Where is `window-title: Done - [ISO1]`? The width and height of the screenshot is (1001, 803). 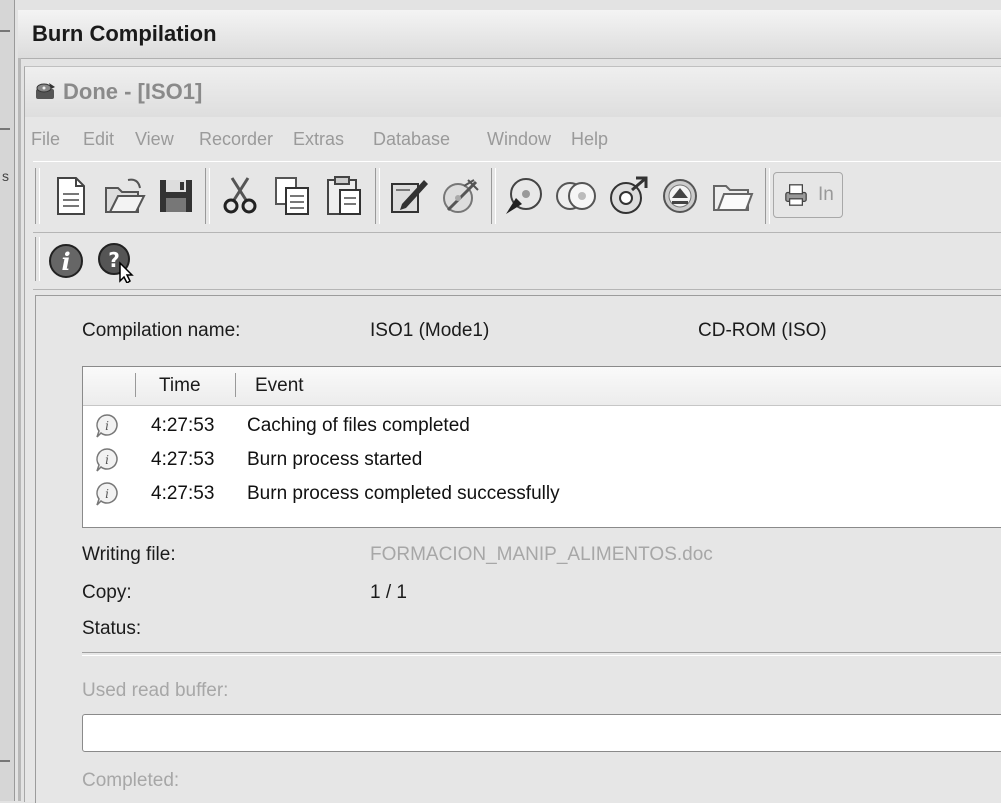
window-title: Done - [ISO1] is located at coordinates (133, 91).